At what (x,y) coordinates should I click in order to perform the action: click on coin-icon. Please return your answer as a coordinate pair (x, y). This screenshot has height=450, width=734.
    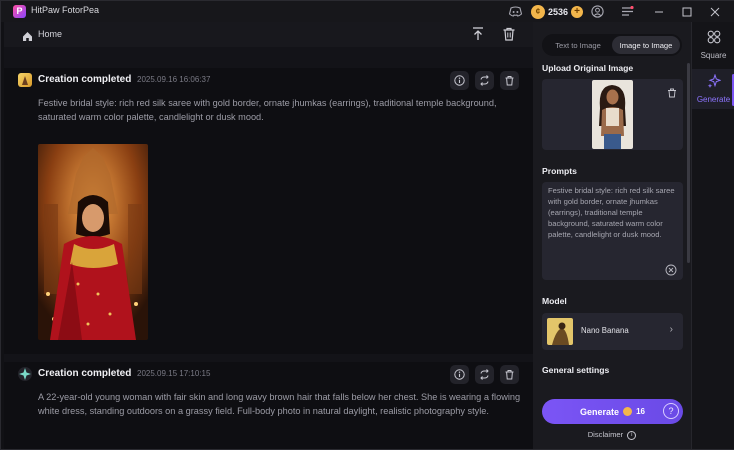
    Looking at the image, I should click on (628, 411).